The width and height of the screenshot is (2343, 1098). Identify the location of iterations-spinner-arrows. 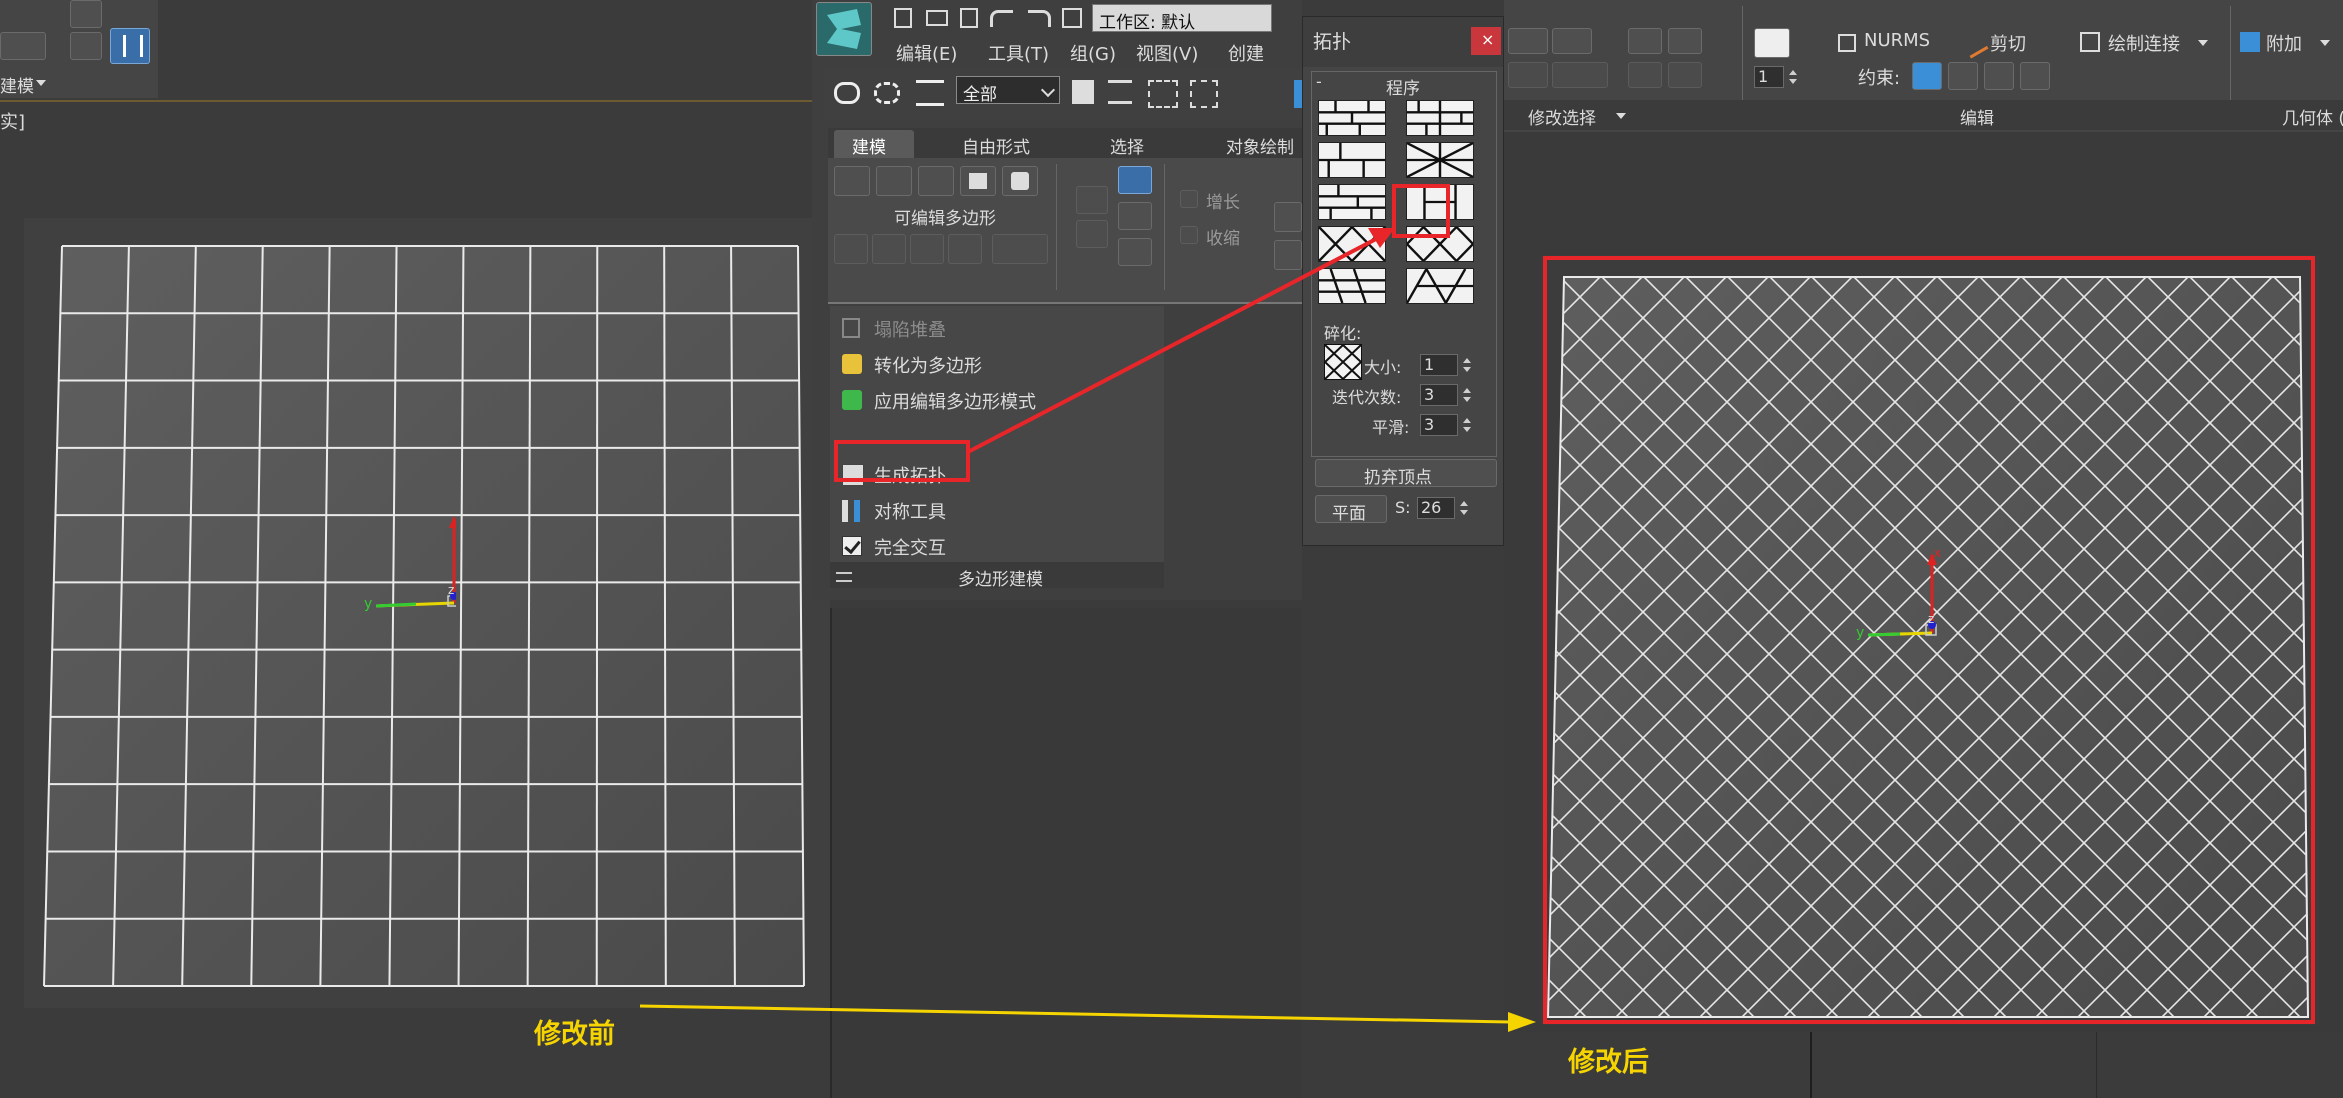
(1467, 395).